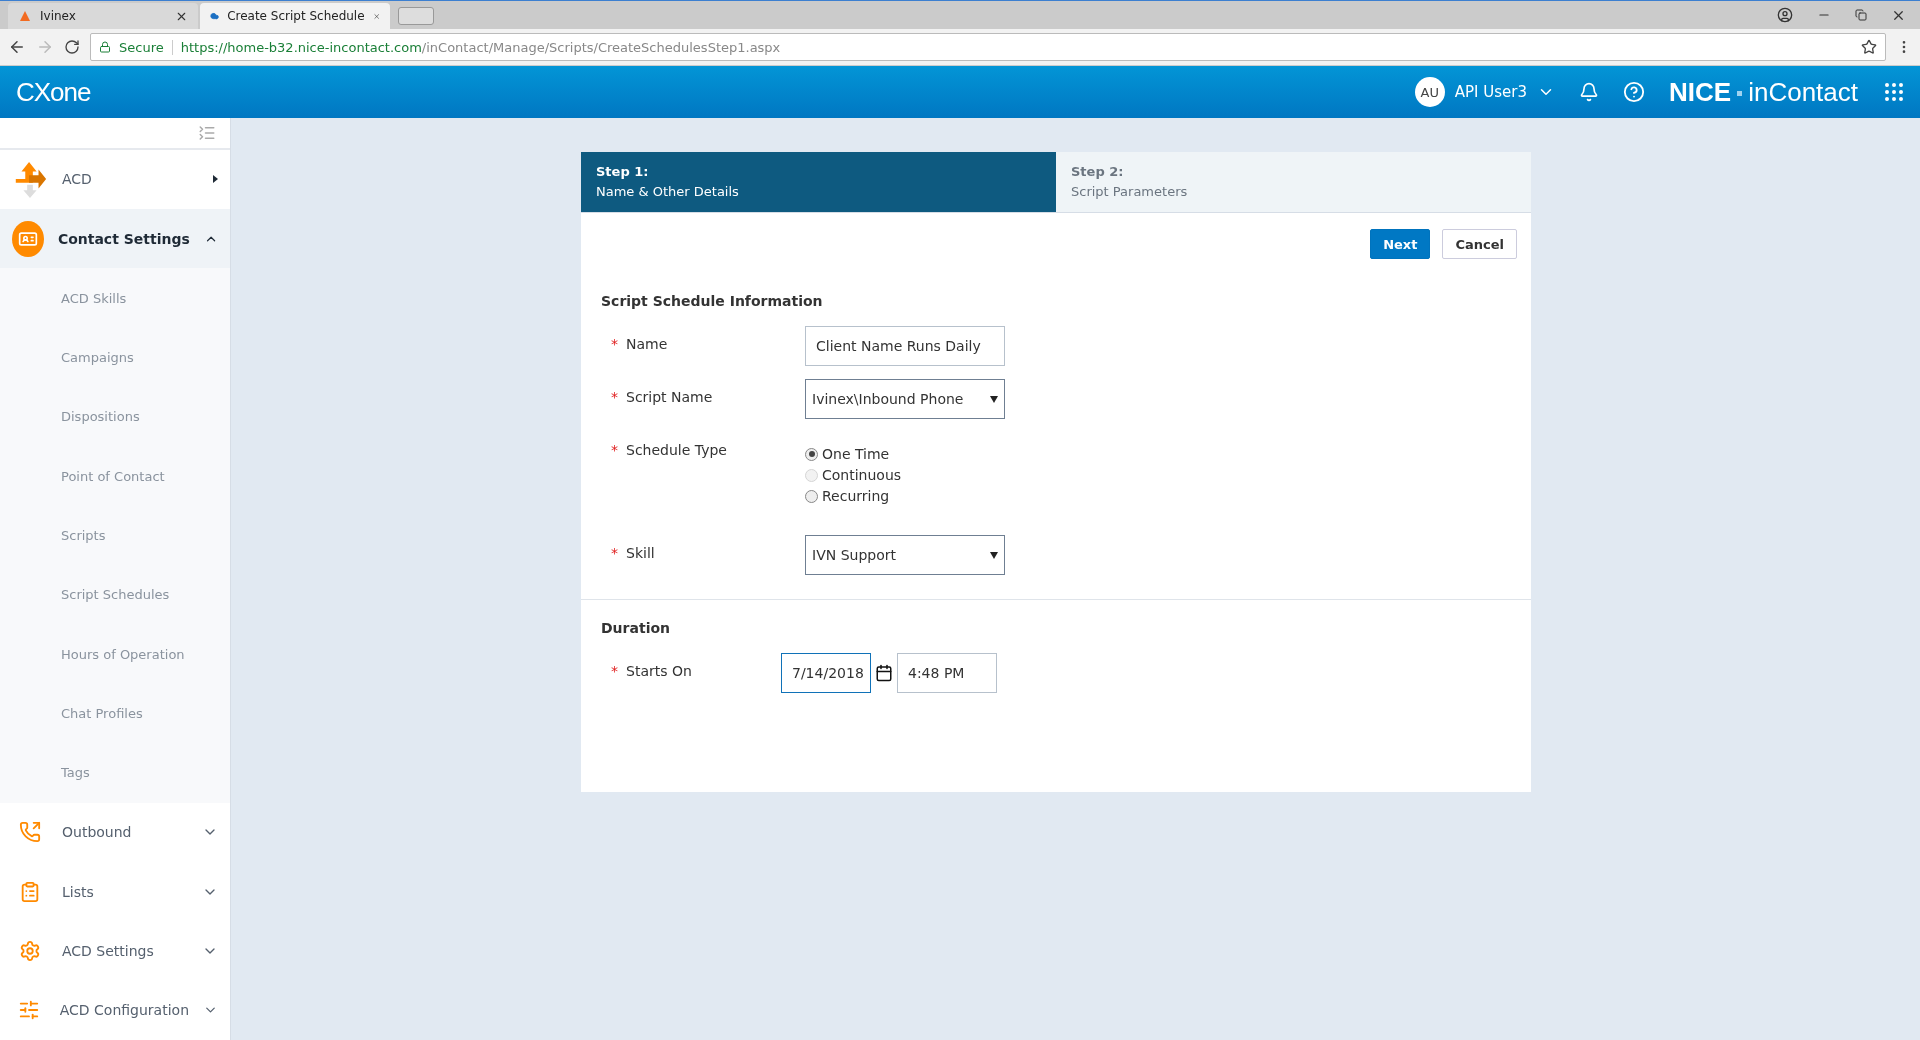 The image size is (1920, 1040). I want to click on next-button: Next, so click(1400, 244).